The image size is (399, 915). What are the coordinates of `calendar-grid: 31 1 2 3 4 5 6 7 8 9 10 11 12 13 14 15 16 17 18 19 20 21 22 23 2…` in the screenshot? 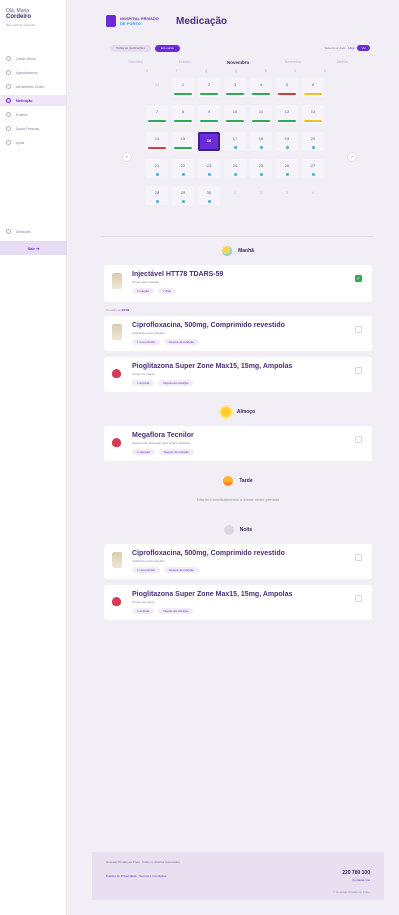 It's located at (236, 141).